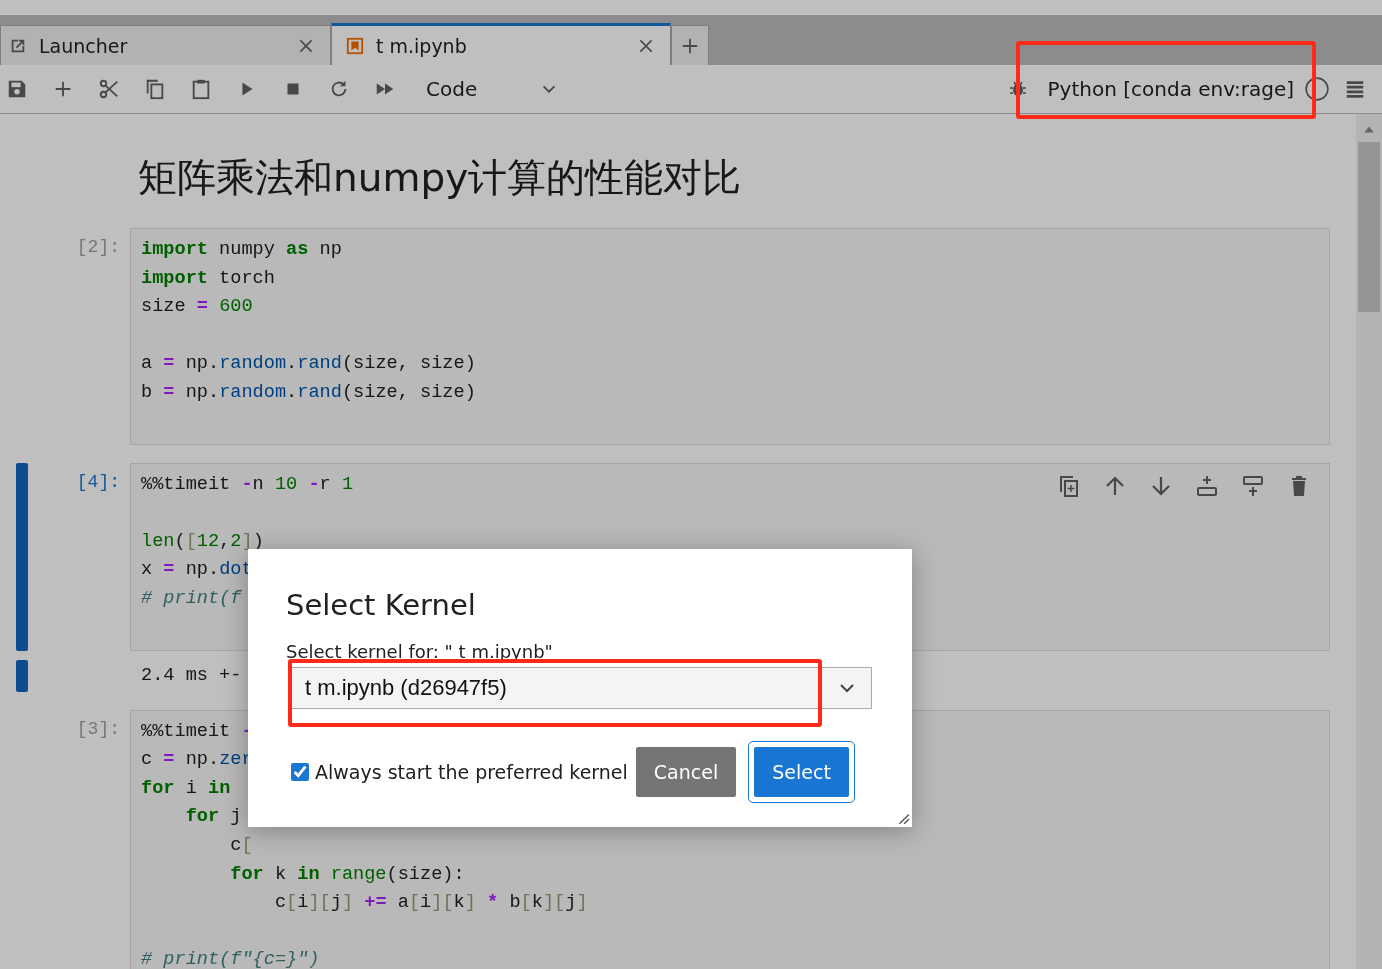  What do you see at coordinates (197, 760) in the screenshot?
I see `code-line: c = np.zer` at bounding box center [197, 760].